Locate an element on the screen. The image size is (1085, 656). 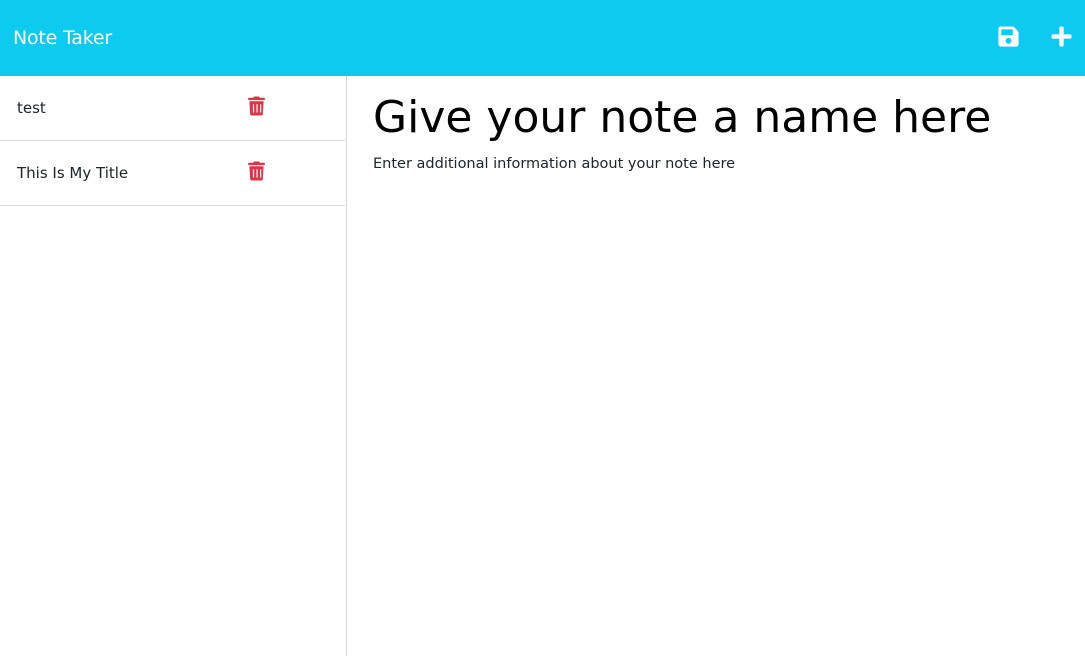
save-icon-svg is located at coordinates (1008, 36).